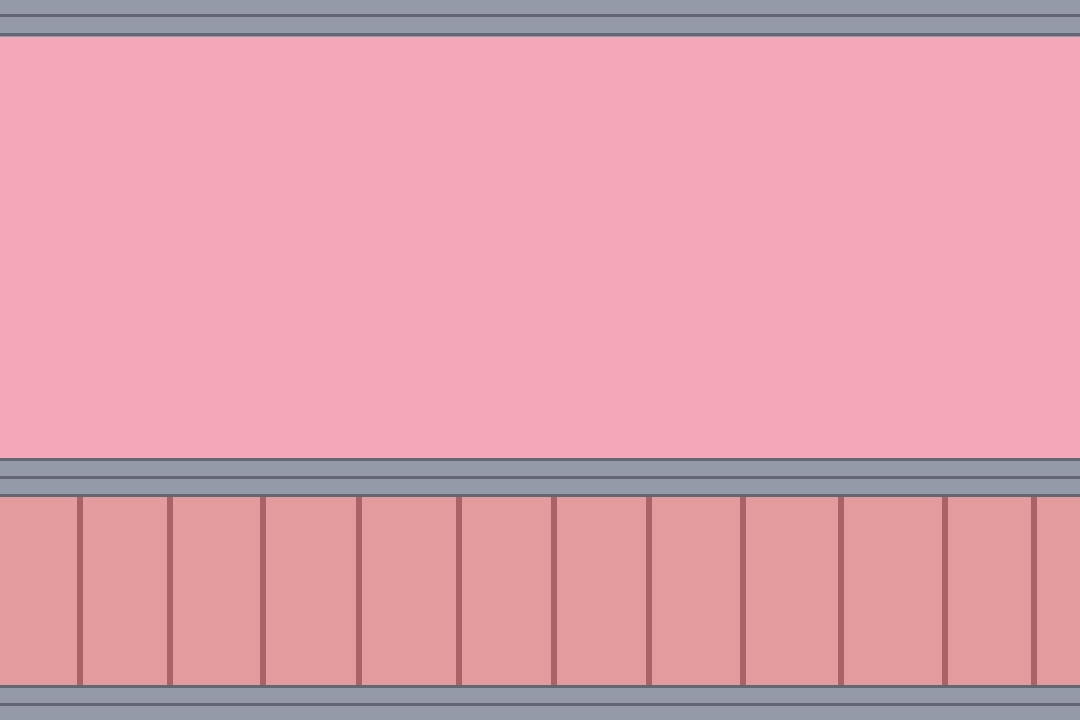  Describe the element at coordinates (540, 459) in the screenshot. I see `middle-trim-top-line` at that location.